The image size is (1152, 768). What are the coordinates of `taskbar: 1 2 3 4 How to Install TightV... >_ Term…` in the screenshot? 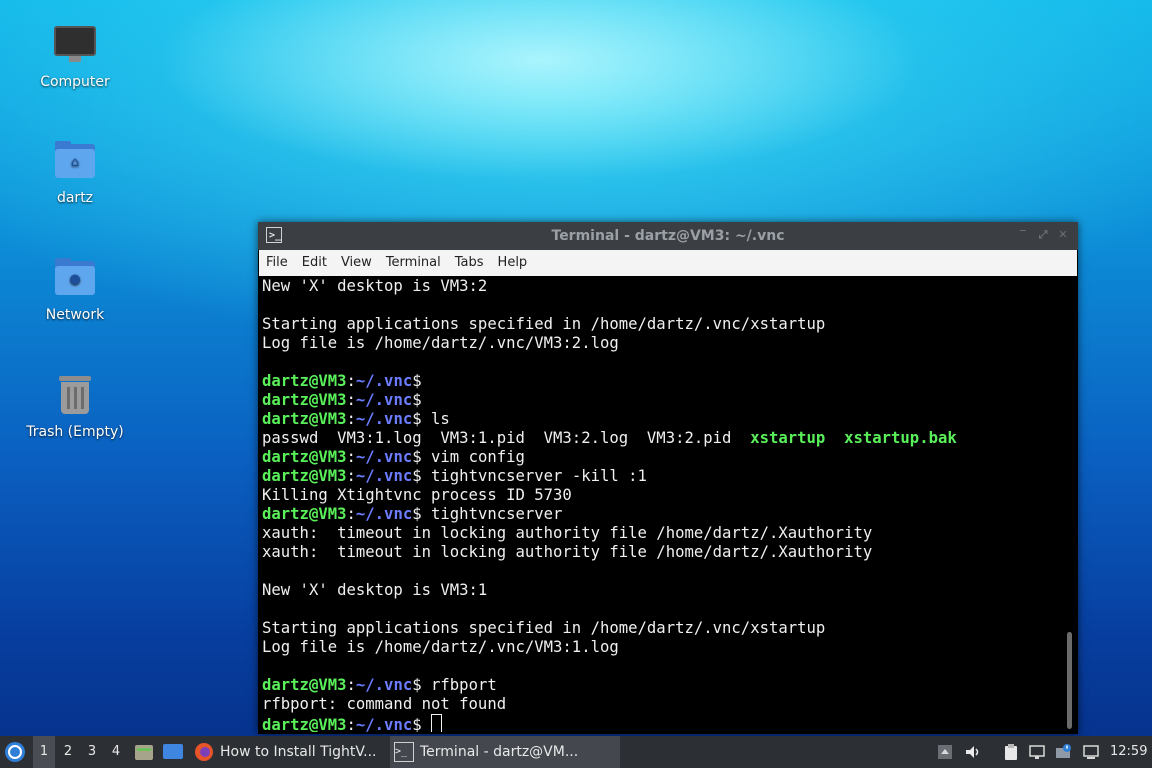 It's located at (576, 752).